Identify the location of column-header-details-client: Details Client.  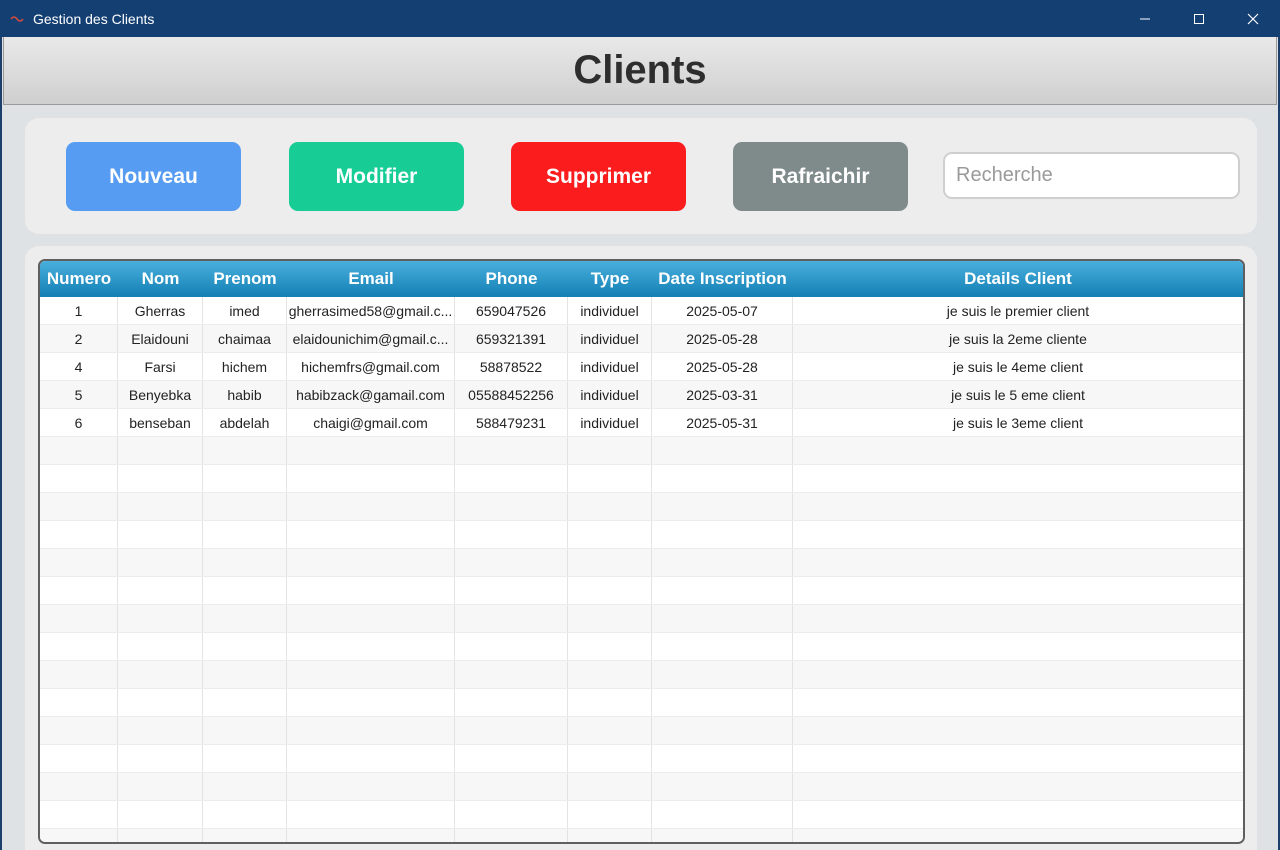
(1018, 279).